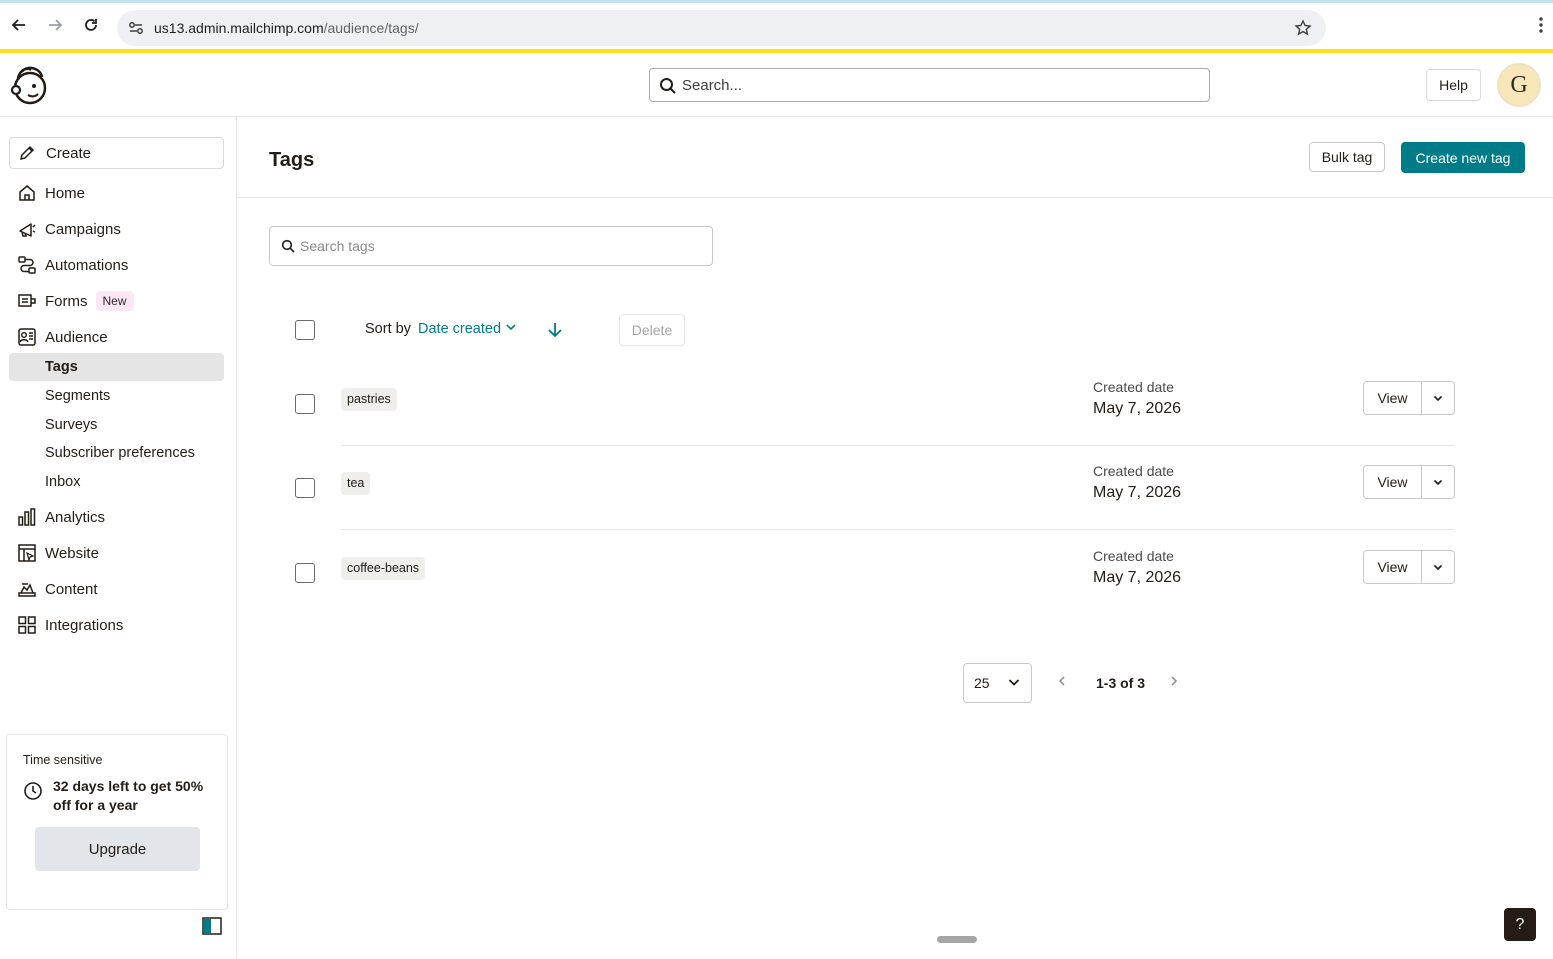 The image size is (1553, 959). What do you see at coordinates (1121, 683) in the screenshot?
I see `pagination-range: 1-3 of 3` at bounding box center [1121, 683].